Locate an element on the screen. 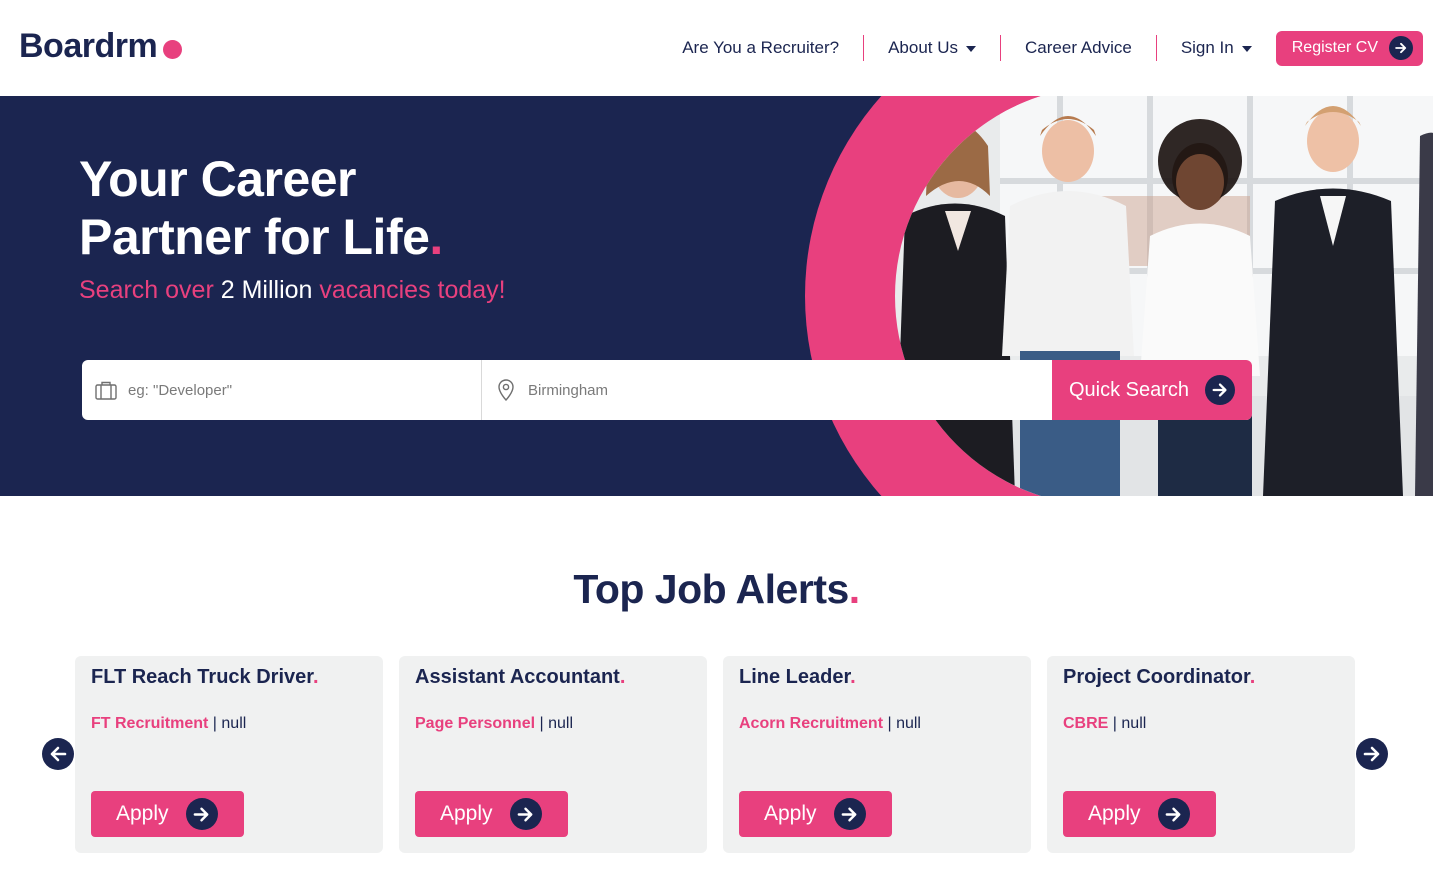 This screenshot has width=1433, height=875. logo-dot is located at coordinates (173, 49).